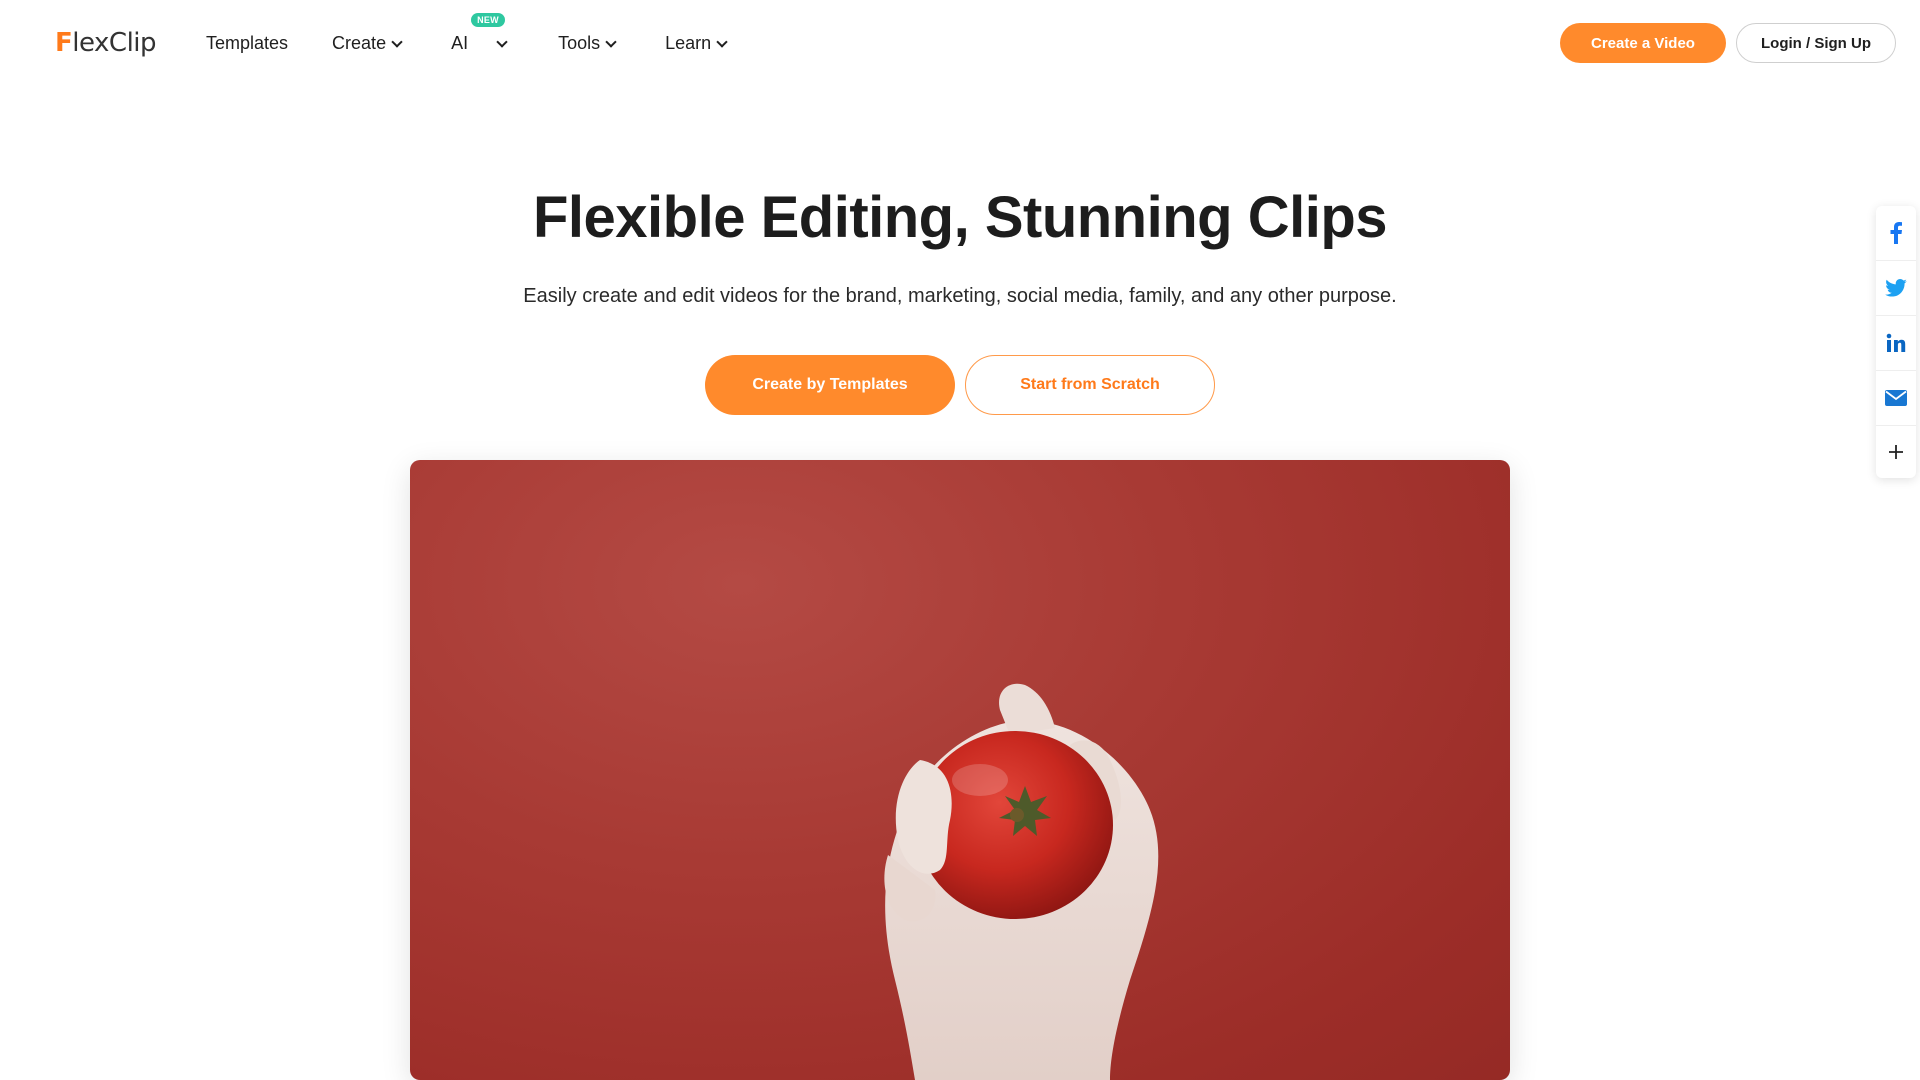  I want to click on share-twitter, so click(1896, 288).